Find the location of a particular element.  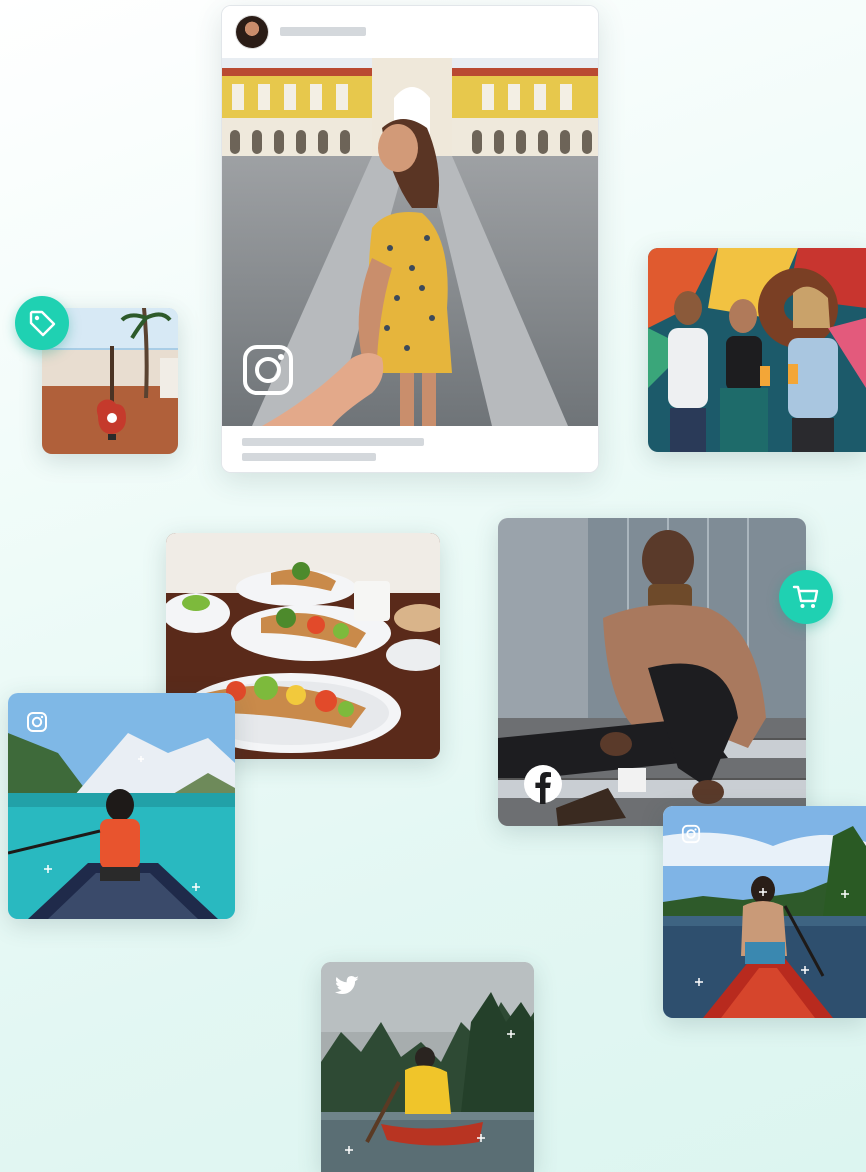

friends-photo-card is located at coordinates (757, 350).